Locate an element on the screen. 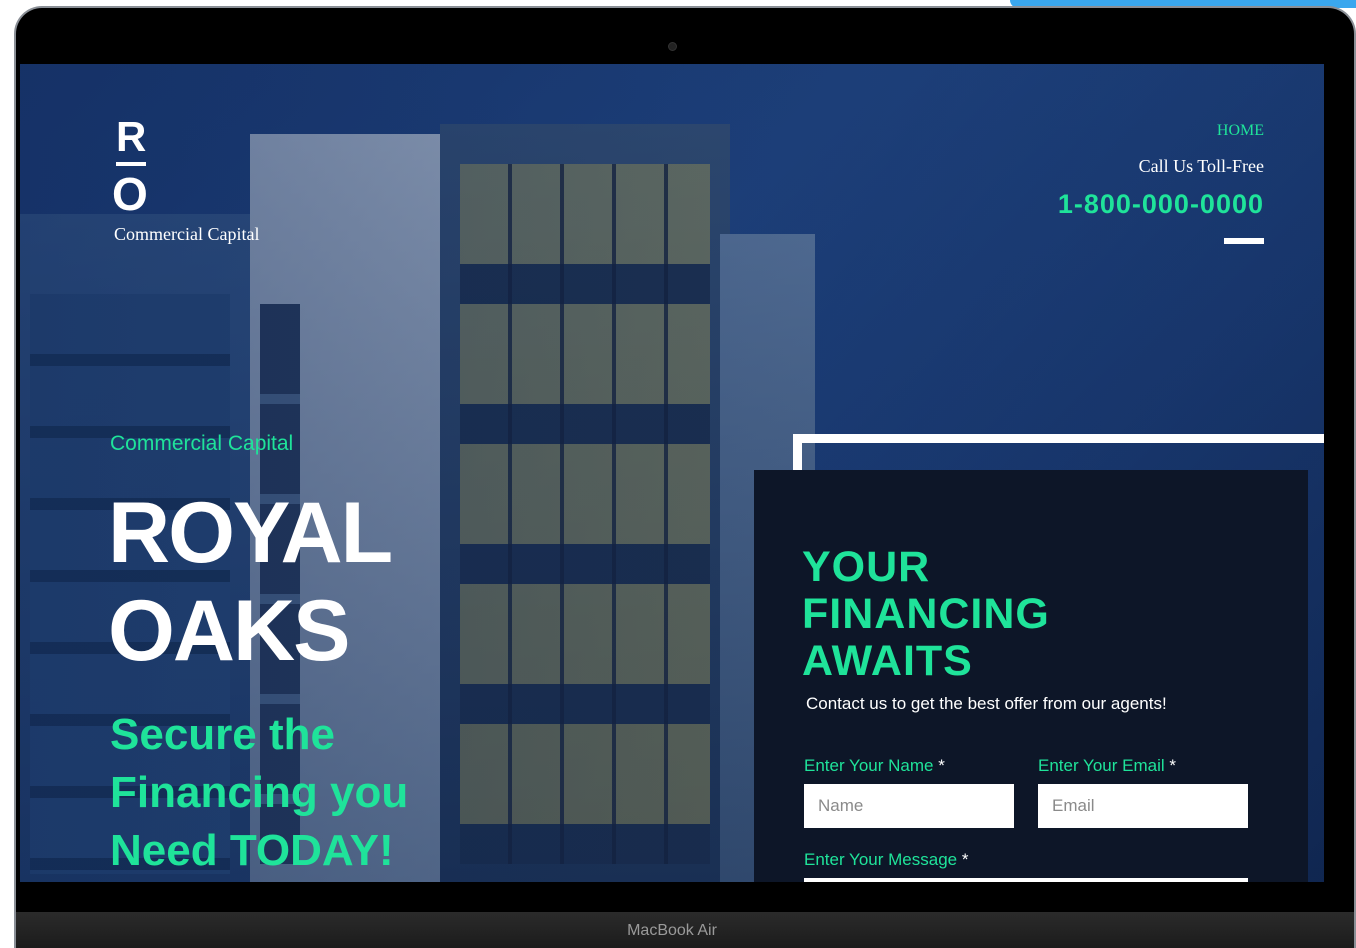 This screenshot has width=1356, height=948. email-field is located at coordinates (1143, 806).